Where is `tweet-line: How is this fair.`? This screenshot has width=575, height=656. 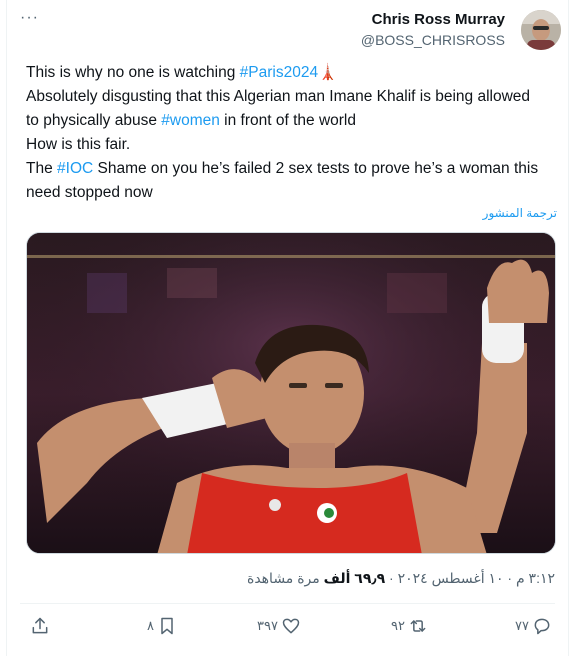 tweet-line: How is this fair. is located at coordinates (78, 144).